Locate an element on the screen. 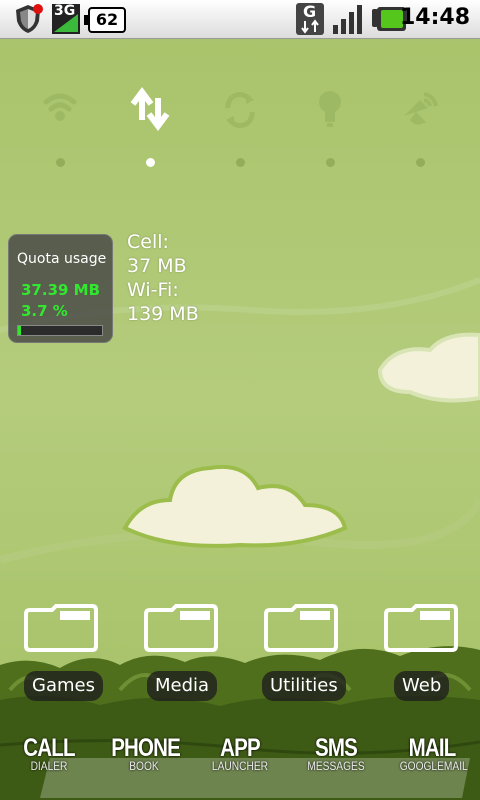  power-control-widget is located at coordinates (240, 130).